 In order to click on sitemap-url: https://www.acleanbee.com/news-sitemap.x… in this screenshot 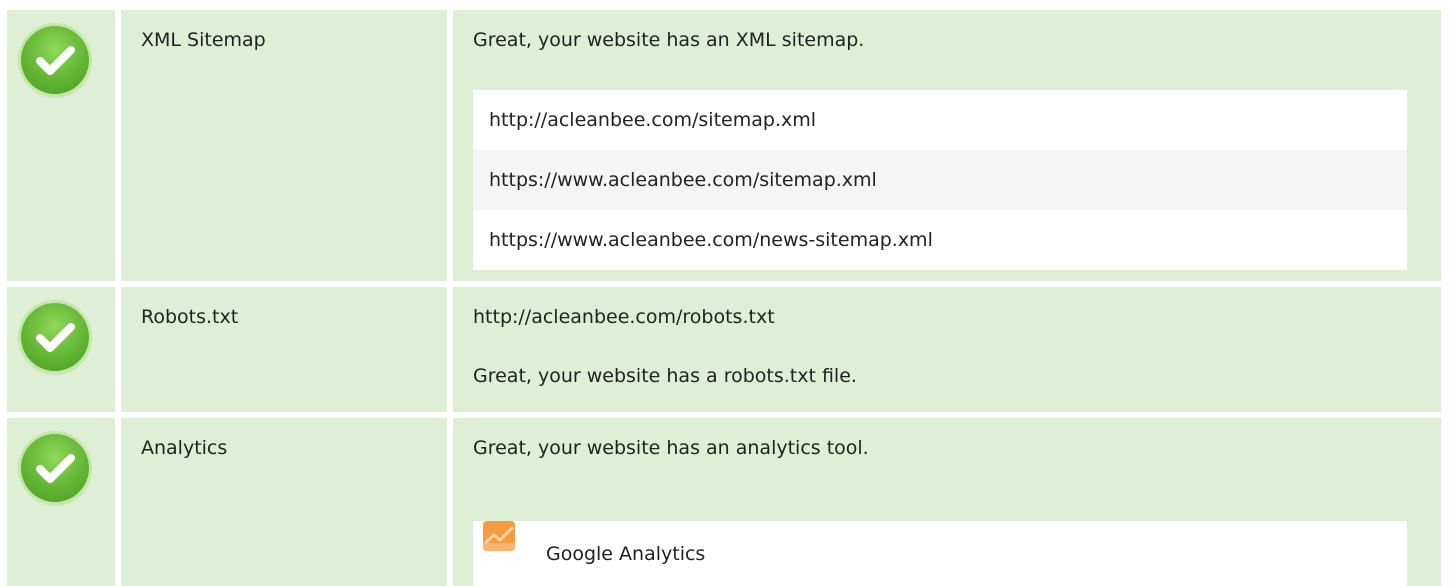, I will do `click(940, 240)`.